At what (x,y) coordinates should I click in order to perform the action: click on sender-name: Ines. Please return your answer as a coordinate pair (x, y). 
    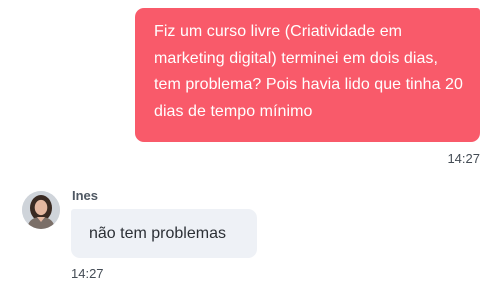
    Looking at the image, I should click on (85, 195).